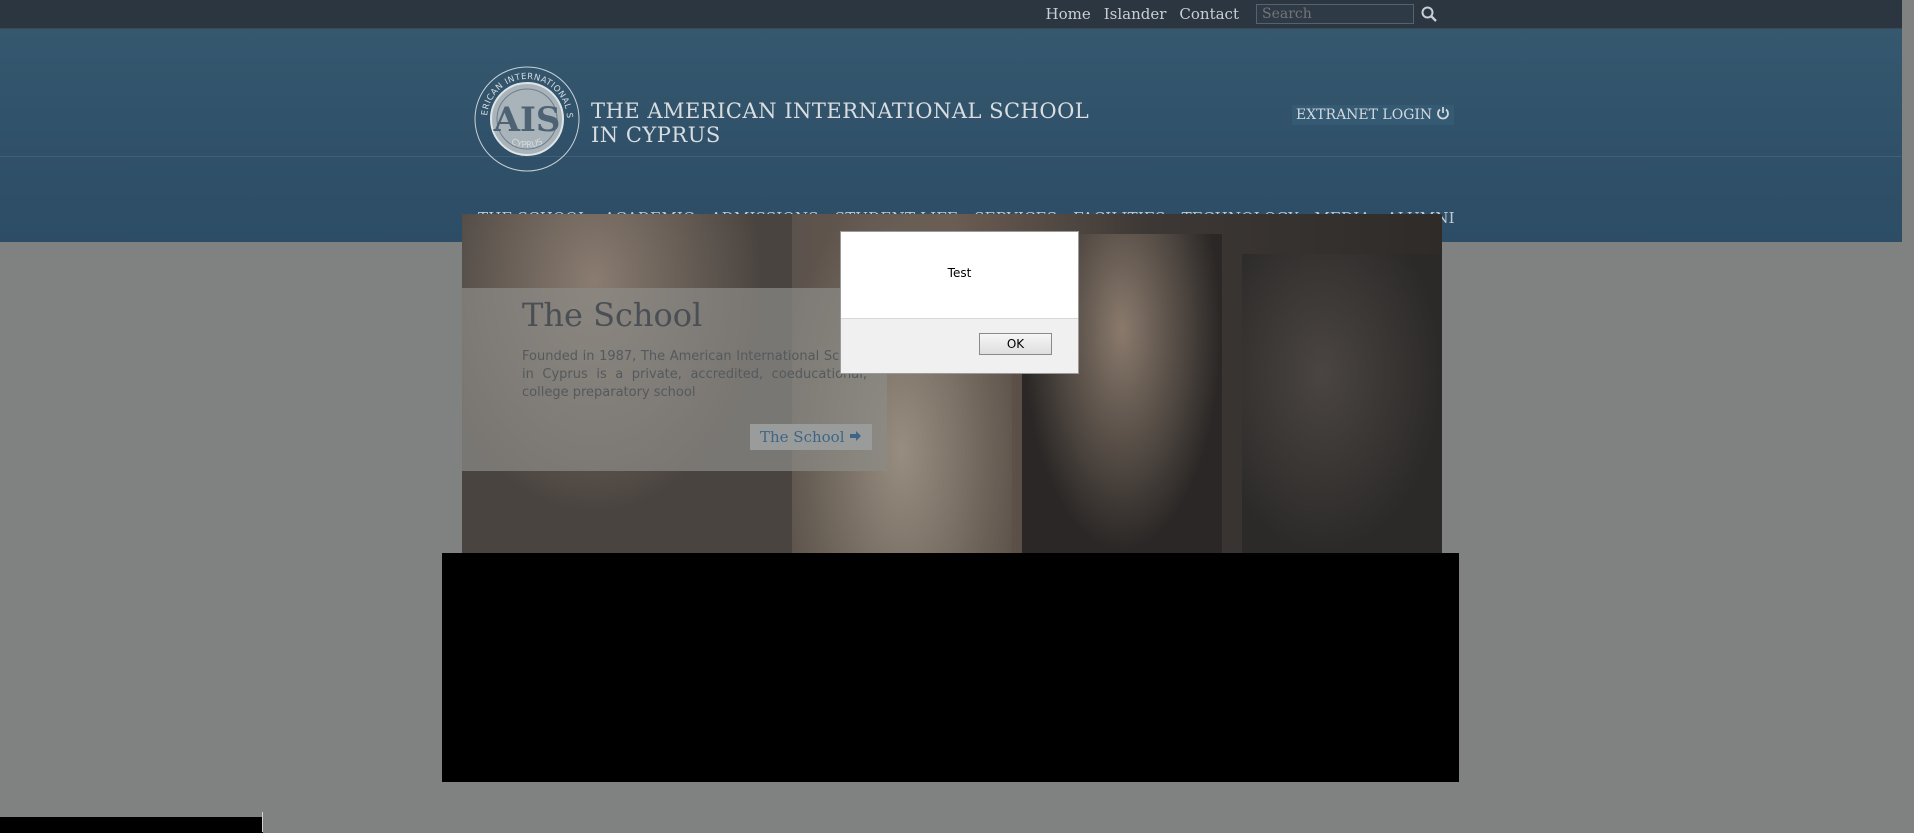 This screenshot has height=833, width=1914. What do you see at coordinates (951, 14) in the screenshot?
I see `top-utility-bar: Home Islander Contact` at bounding box center [951, 14].